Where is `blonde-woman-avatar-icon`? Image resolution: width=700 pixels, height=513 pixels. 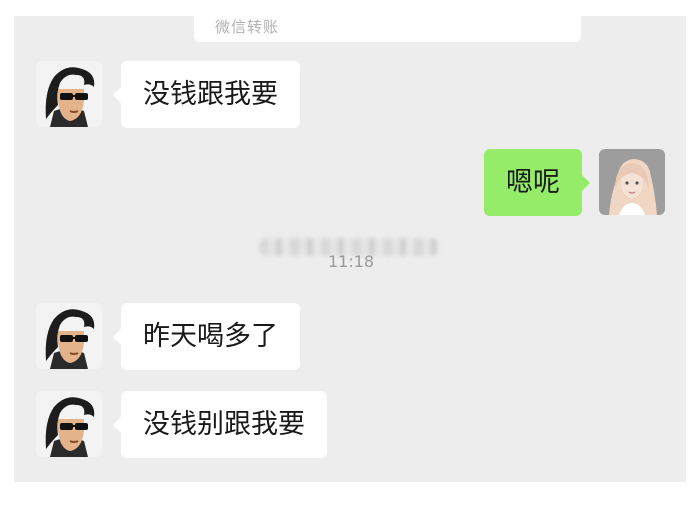 blonde-woman-avatar-icon is located at coordinates (632, 182).